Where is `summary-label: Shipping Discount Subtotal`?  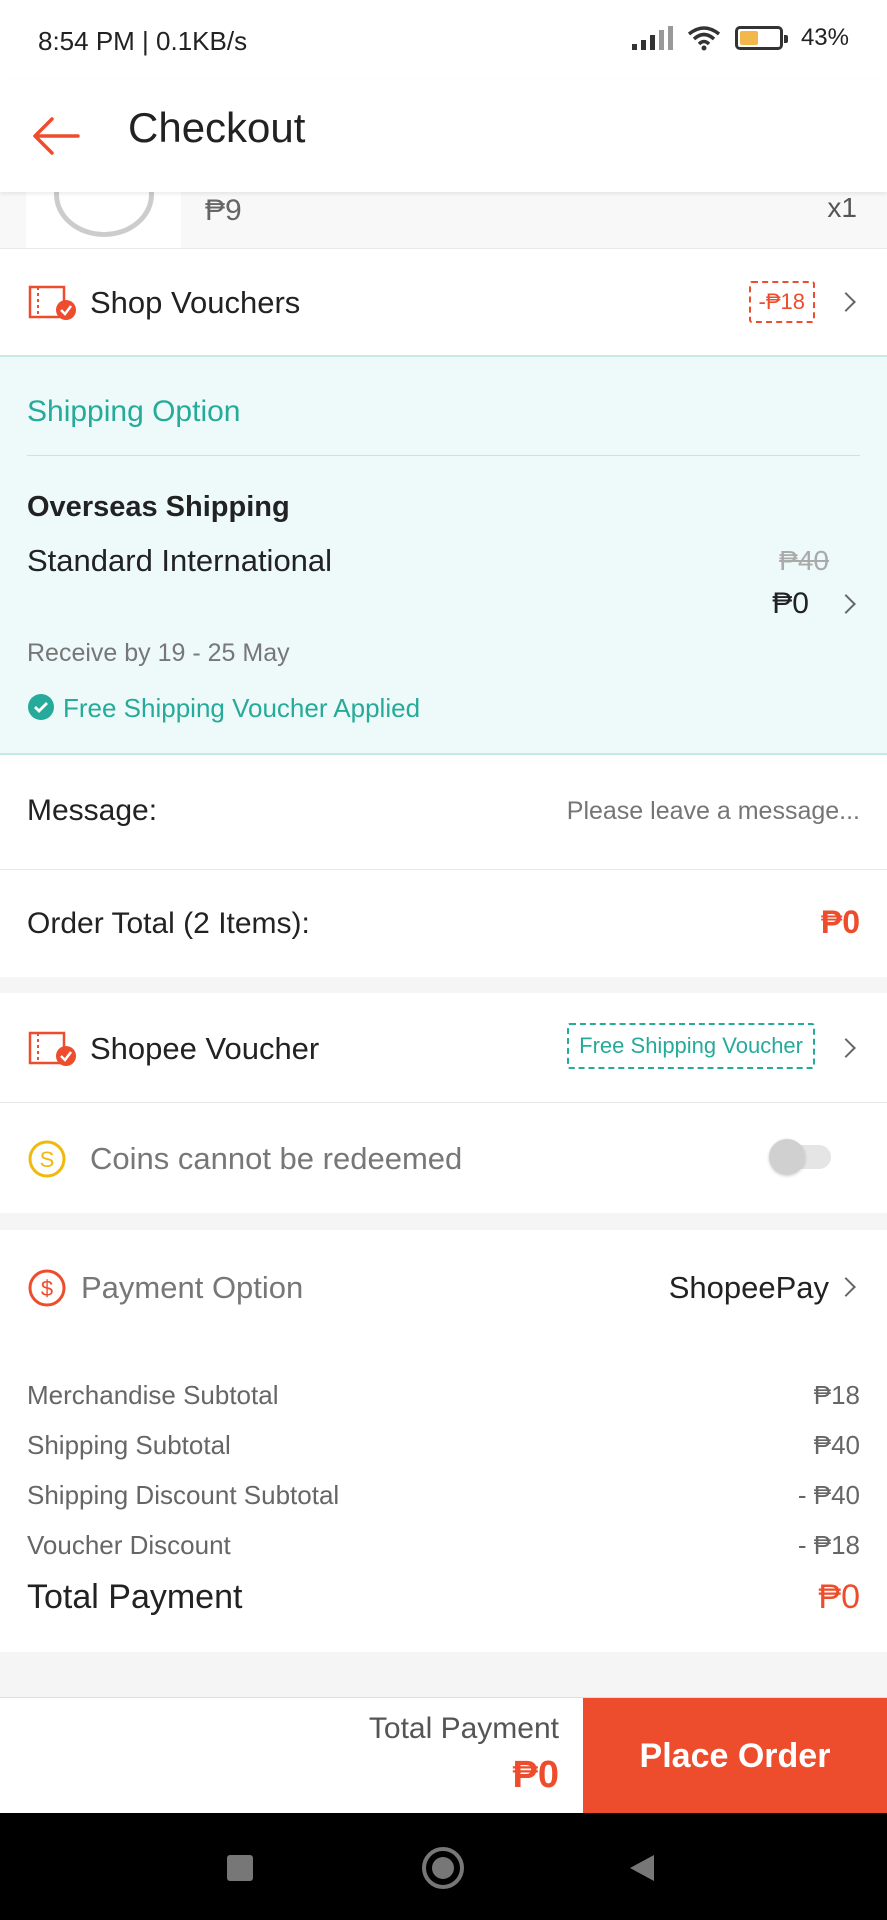 summary-label: Shipping Discount Subtotal is located at coordinates (183, 1495).